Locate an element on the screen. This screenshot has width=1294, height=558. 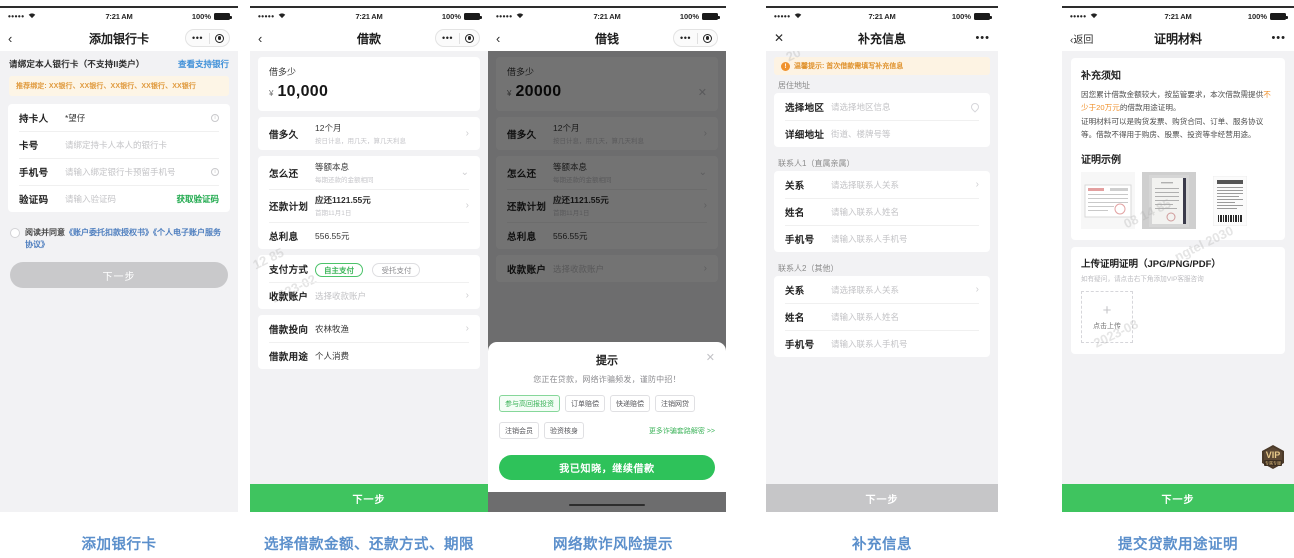
verify-code-input: 请输入验证码 is located at coordinates (120, 199).